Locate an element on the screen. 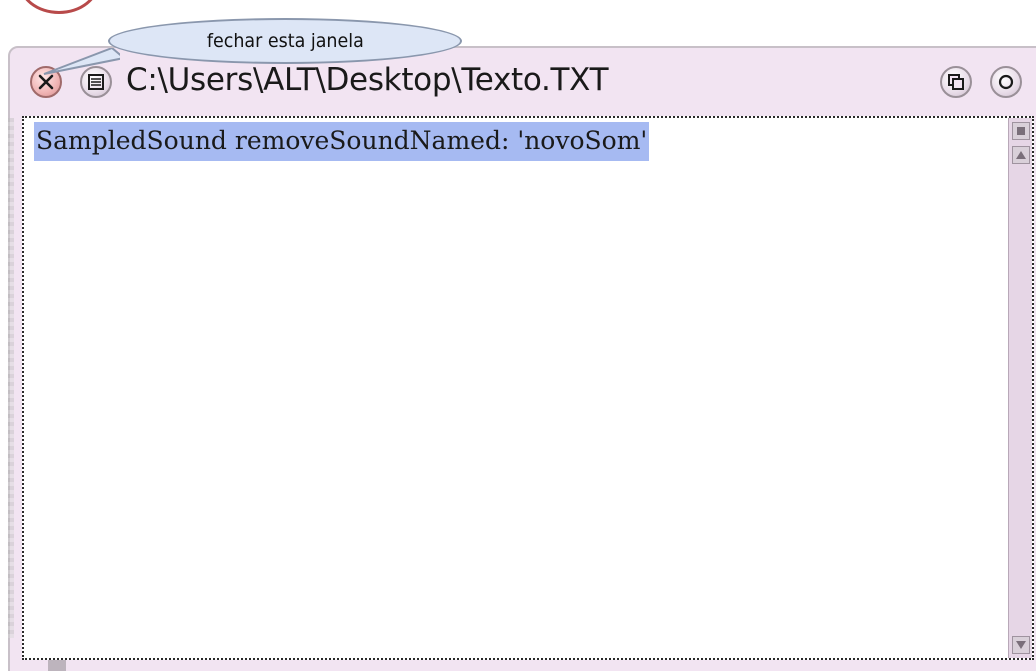 Image resolution: width=1036 pixels, height=671 pixels. window-titlebar: C:\Users\ALT\Desktop\Texto.TXT is located at coordinates (523, 84).